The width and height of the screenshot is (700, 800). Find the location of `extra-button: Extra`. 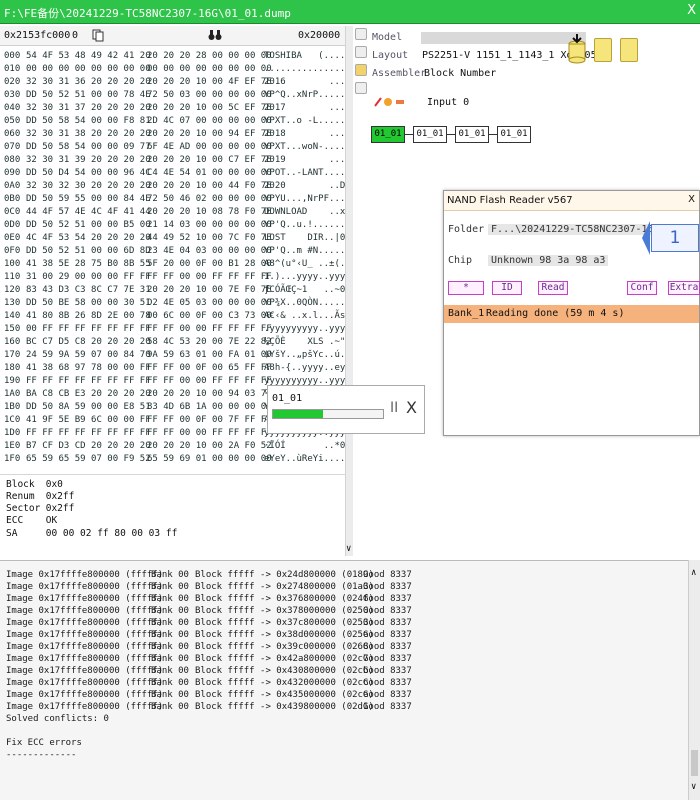

extra-button: Extra is located at coordinates (684, 288).